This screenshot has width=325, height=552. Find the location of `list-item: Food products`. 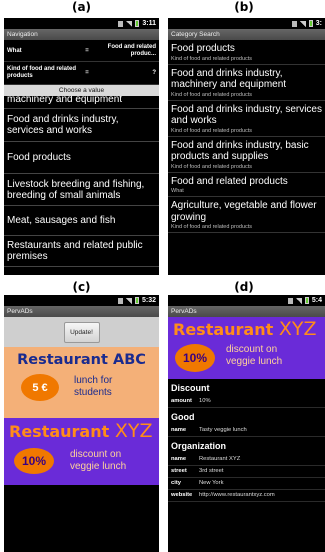

list-item: Food products is located at coordinates (81, 158).